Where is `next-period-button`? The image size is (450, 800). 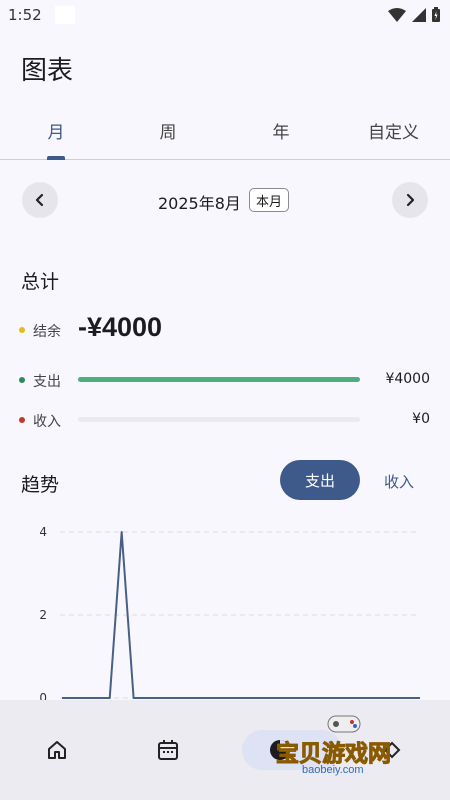 next-period-button is located at coordinates (410, 200).